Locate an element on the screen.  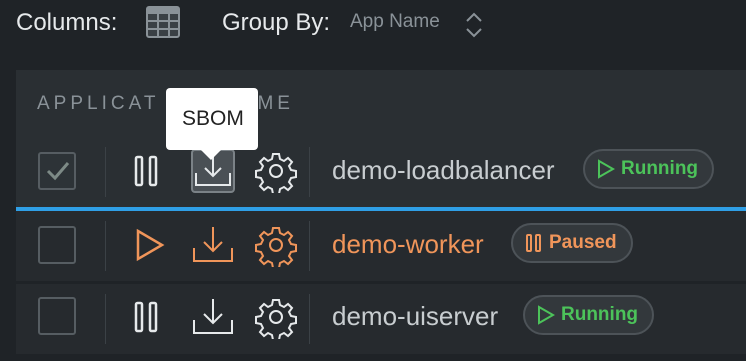
app-name: demo-uiserver is located at coordinates (415, 316).